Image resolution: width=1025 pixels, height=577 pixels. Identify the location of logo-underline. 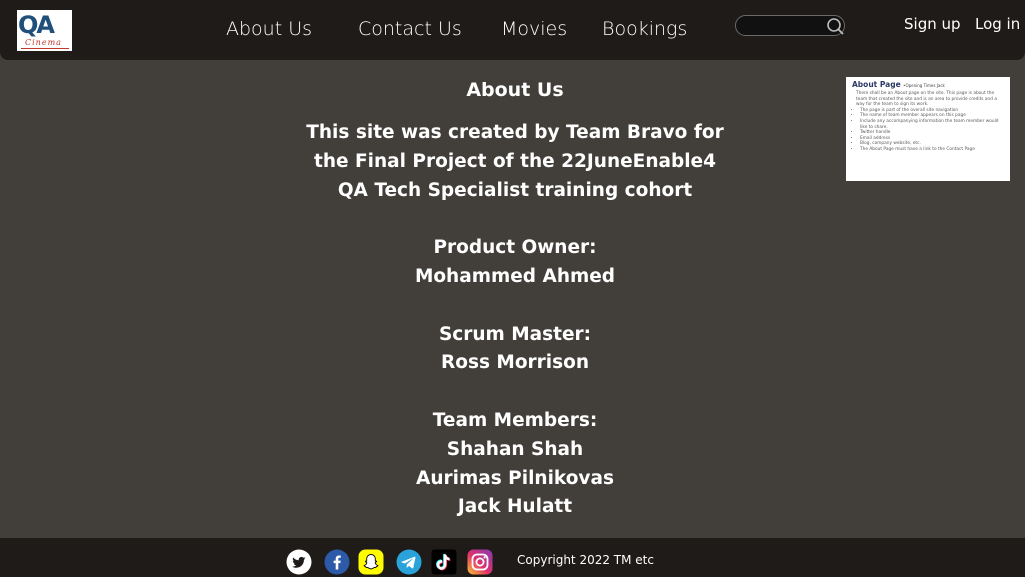
(45, 48).